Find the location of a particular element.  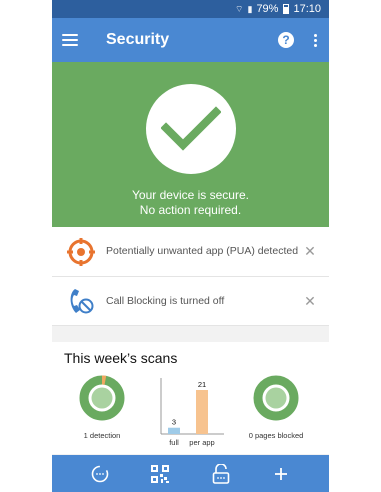

app-lock-icon is located at coordinates (221, 474).